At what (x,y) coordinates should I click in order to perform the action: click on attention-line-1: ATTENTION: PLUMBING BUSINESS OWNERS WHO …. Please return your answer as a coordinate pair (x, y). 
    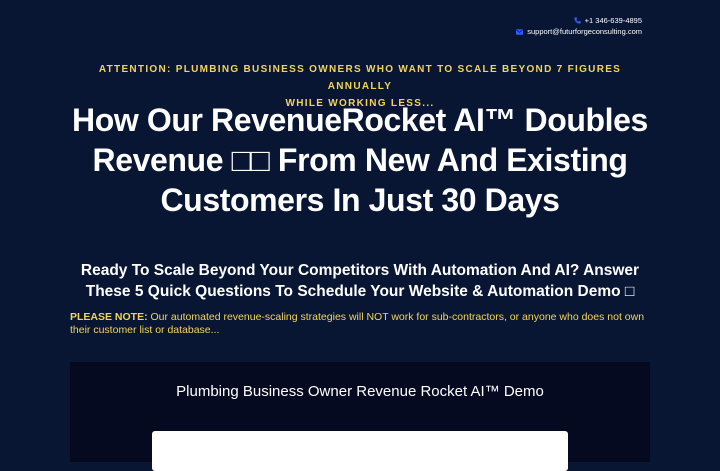
    Looking at the image, I should click on (360, 78).